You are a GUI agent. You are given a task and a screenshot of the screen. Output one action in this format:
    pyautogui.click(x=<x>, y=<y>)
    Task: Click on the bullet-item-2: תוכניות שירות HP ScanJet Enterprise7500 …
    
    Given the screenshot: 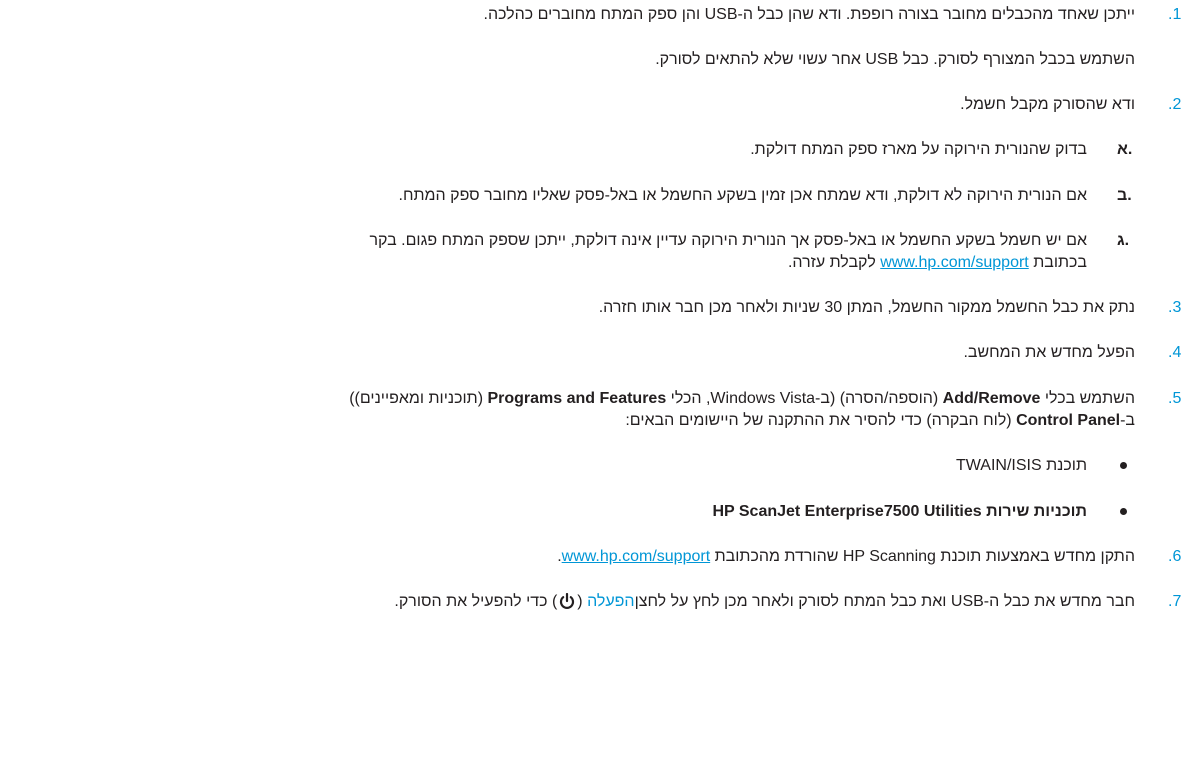 What is the action you would take?
    pyautogui.click(x=899, y=511)
    